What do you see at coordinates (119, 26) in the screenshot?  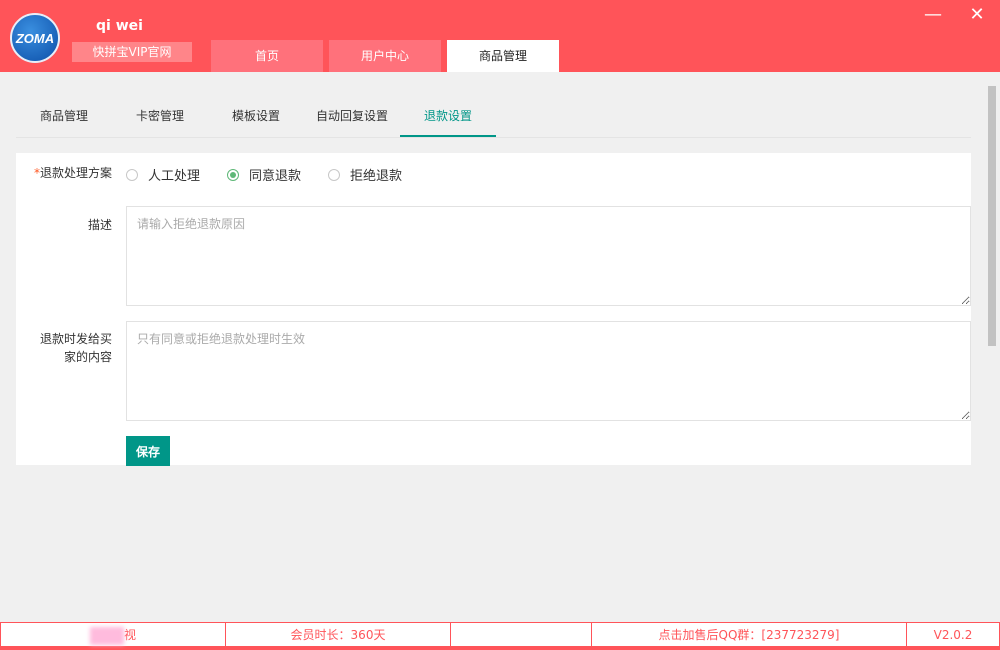 I see `username: qi wei` at bounding box center [119, 26].